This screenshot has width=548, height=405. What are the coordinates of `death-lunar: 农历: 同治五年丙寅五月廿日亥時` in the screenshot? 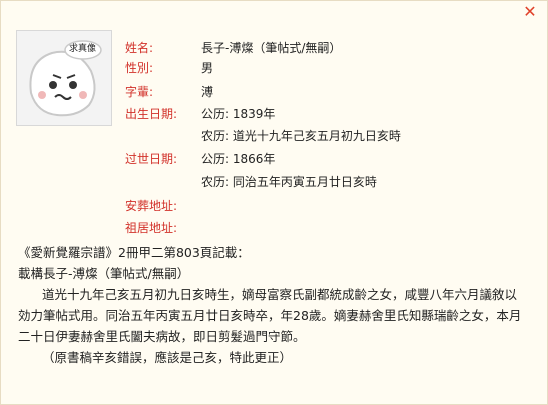 It's located at (289, 182).